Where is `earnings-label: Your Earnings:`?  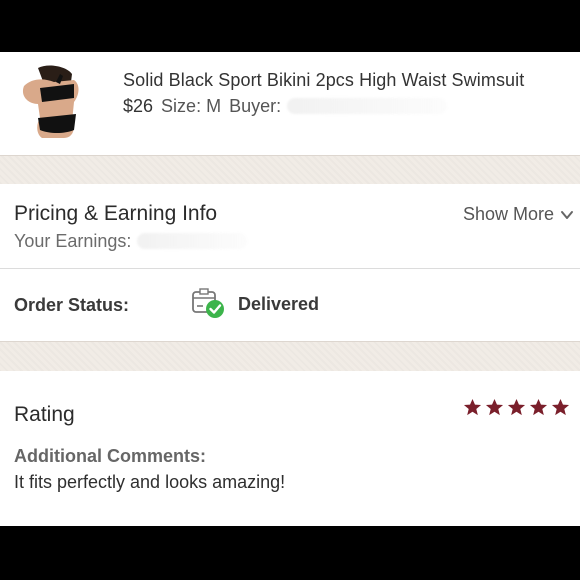 earnings-label: Your Earnings: is located at coordinates (131, 241).